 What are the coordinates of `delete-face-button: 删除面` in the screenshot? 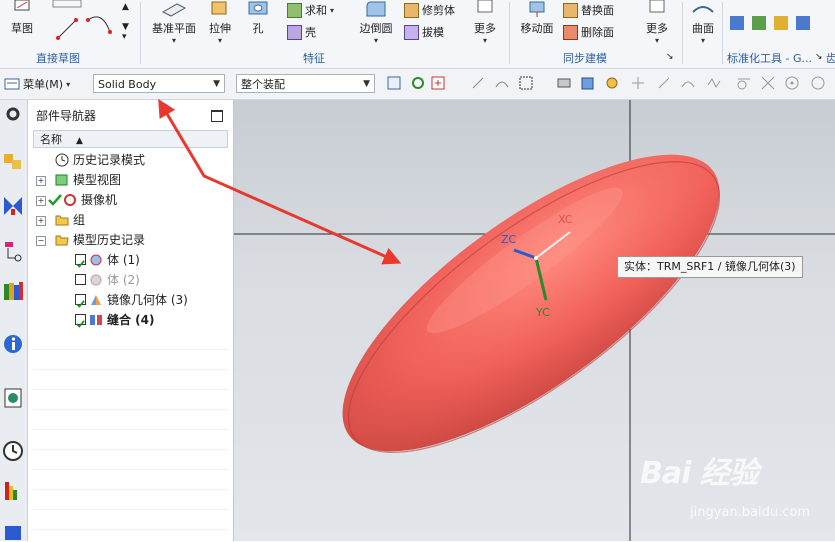 It's located at (588, 32).